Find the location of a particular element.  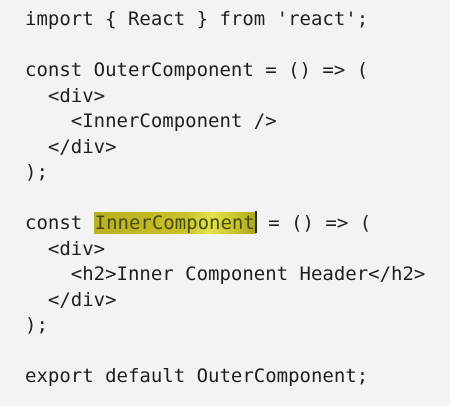

code-suffix: = () => ( is located at coordinates (314, 223).